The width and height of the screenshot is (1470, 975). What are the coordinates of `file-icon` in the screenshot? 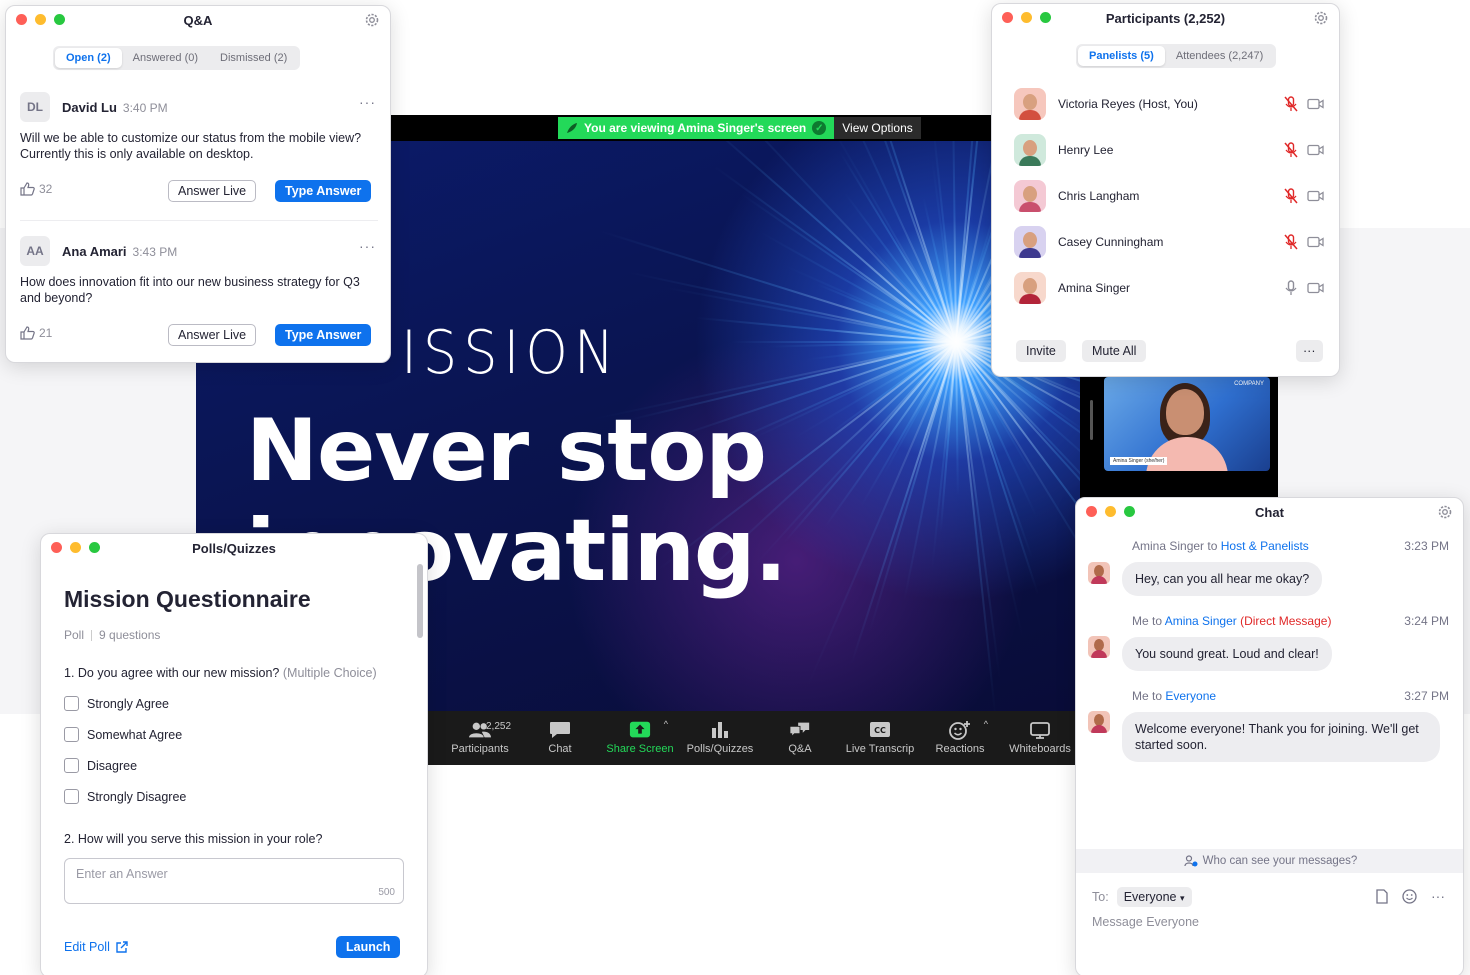 It's located at (1382, 896).